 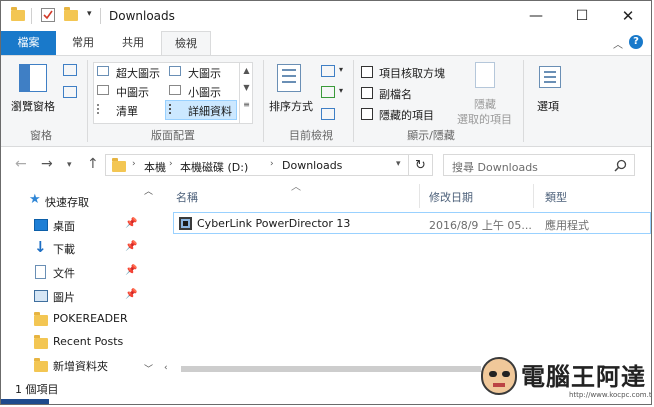 I want to click on layout-list: 清單, so click(x=127, y=111).